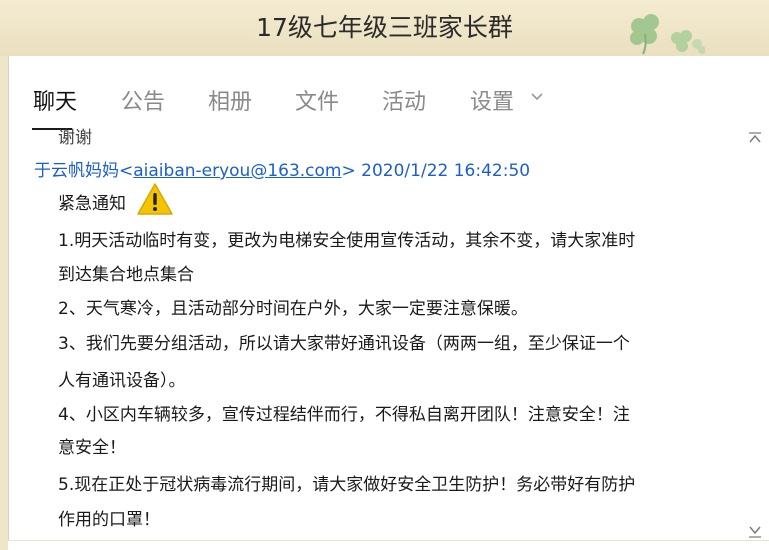  What do you see at coordinates (126, 275) in the screenshot?
I see `message-line: 到达集合地点集合` at bounding box center [126, 275].